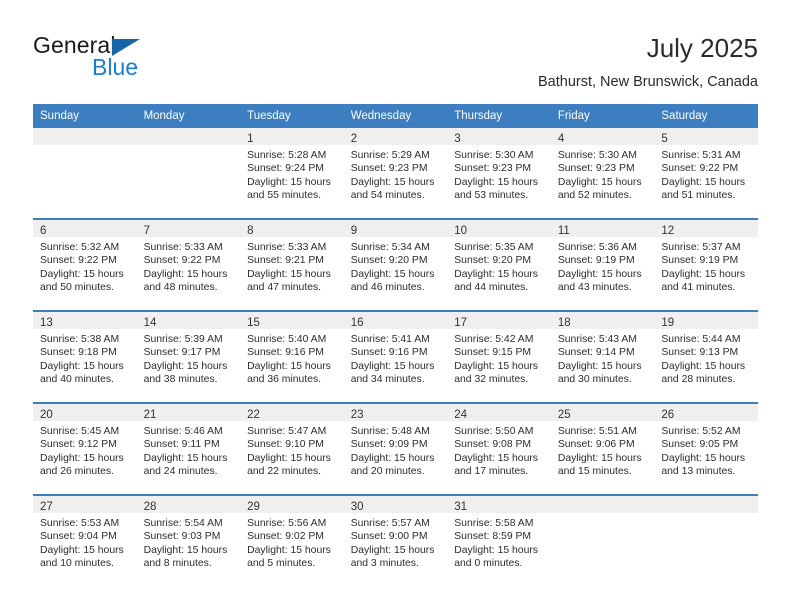 The height and width of the screenshot is (612, 792). Describe the element at coordinates (85, 116) in the screenshot. I see `weekday-header-sunday: Sunday` at that location.